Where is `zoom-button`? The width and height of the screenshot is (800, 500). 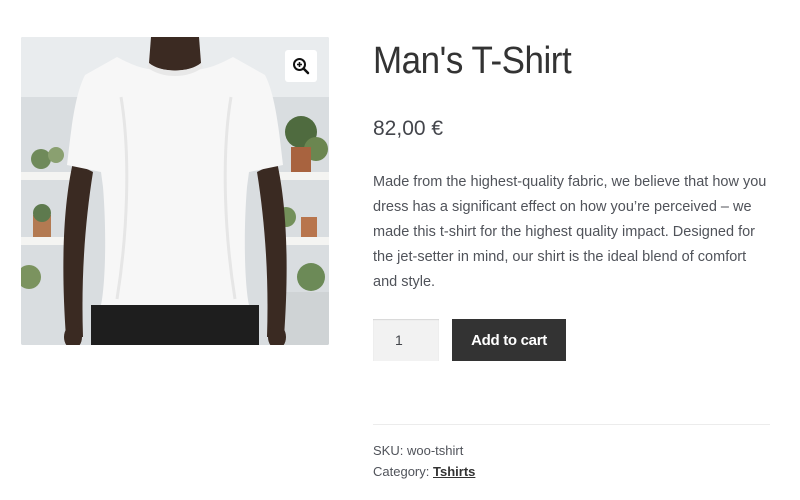
zoom-button is located at coordinates (301, 66).